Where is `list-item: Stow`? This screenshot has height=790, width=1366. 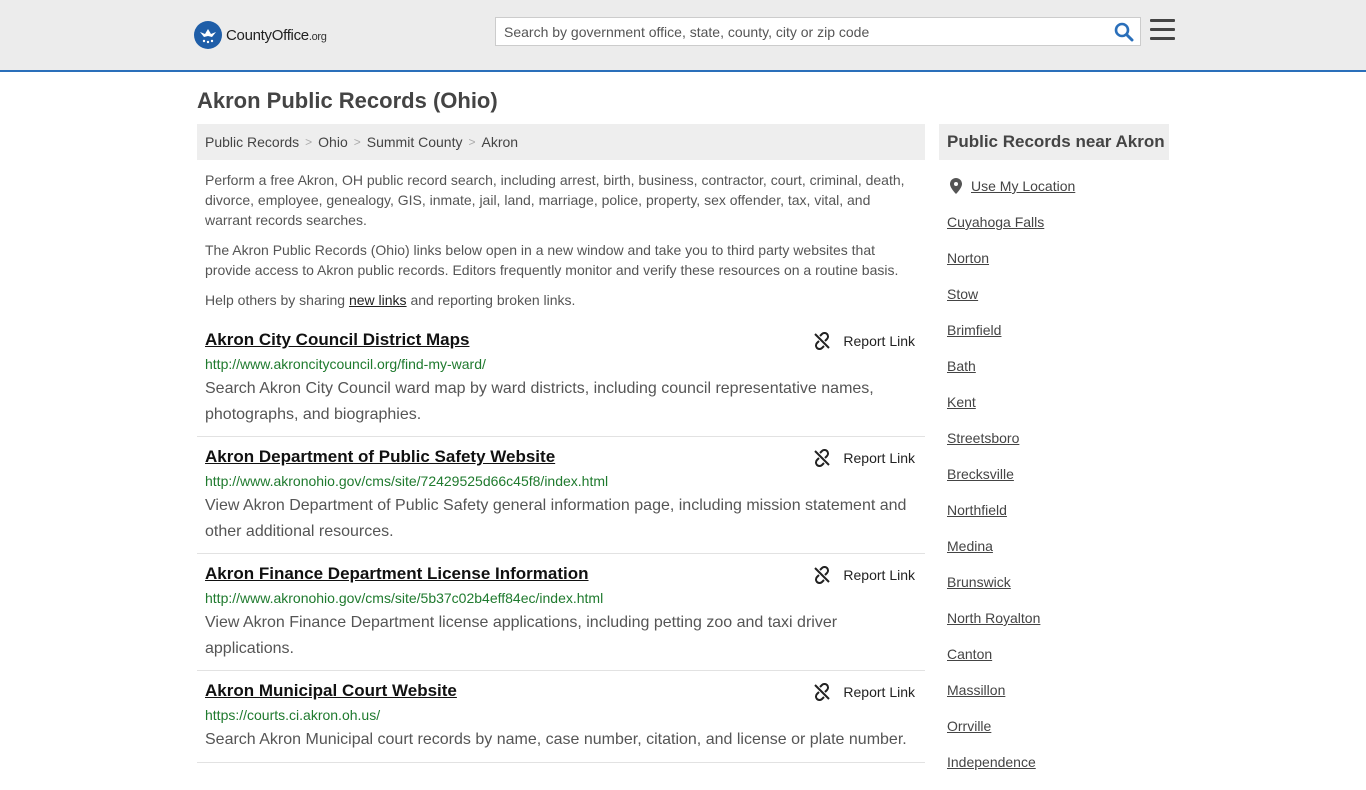
list-item: Stow is located at coordinates (995, 304).